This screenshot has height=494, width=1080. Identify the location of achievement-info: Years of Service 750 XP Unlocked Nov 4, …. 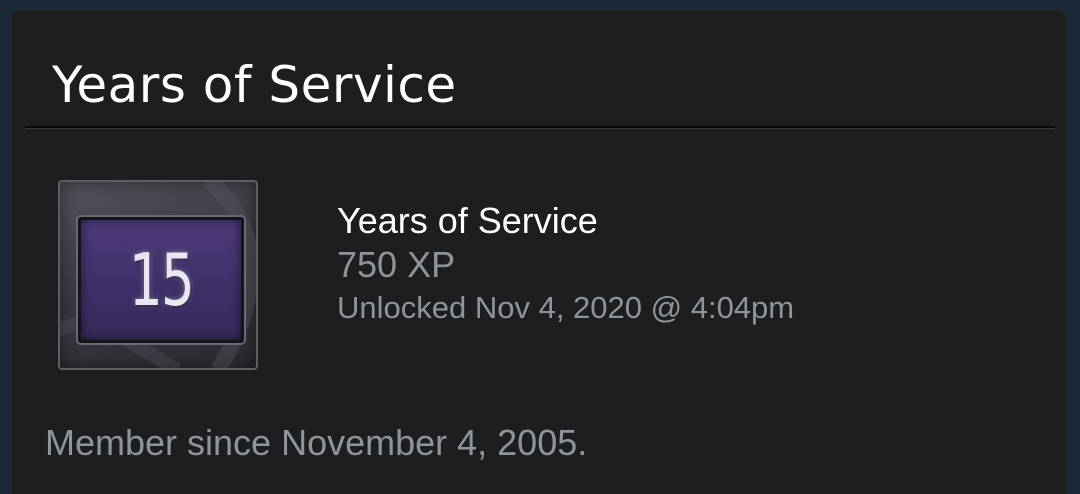
(565, 264).